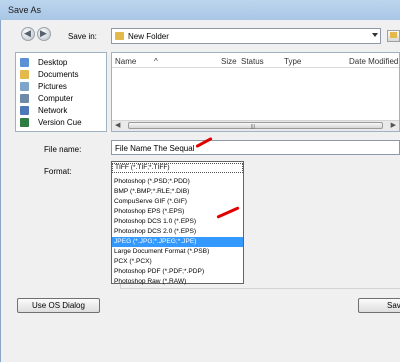  I want to click on back-arrow-icon: ◀, so click(27, 33).